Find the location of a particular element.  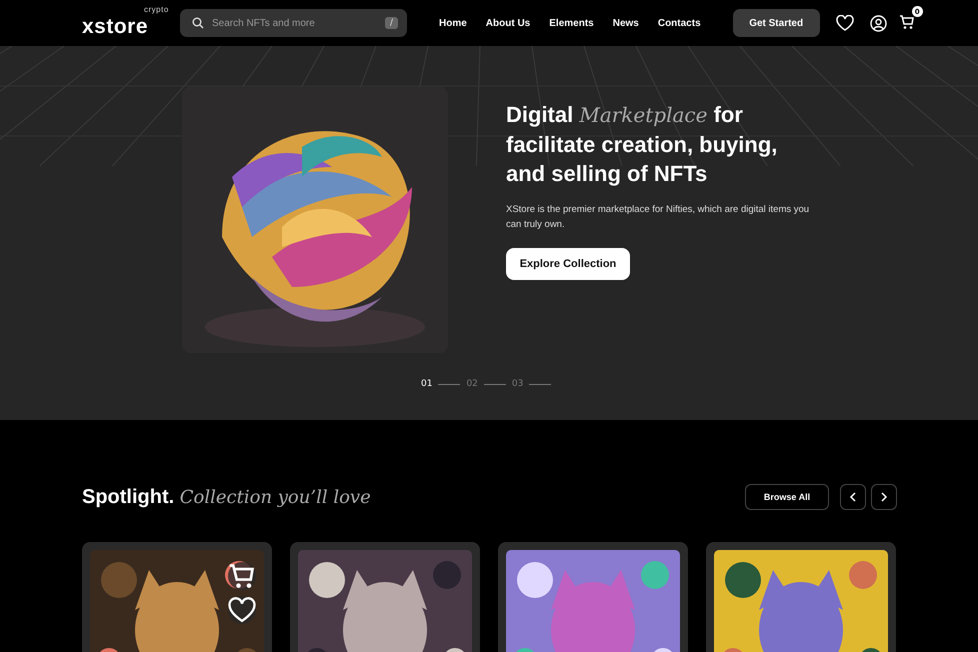

explore-collection-button: Explore Collection is located at coordinates (568, 264).